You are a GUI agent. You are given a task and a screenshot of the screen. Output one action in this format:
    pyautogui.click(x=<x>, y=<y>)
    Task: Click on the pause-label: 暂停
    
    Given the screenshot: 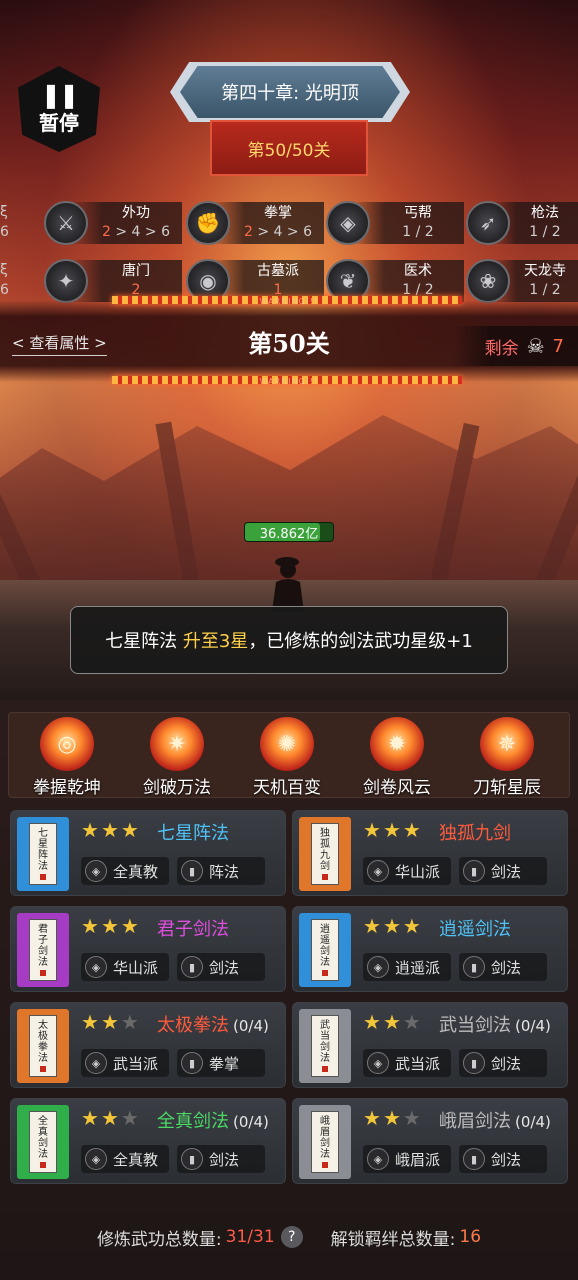 What is the action you would take?
    pyautogui.click(x=59, y=122)
    